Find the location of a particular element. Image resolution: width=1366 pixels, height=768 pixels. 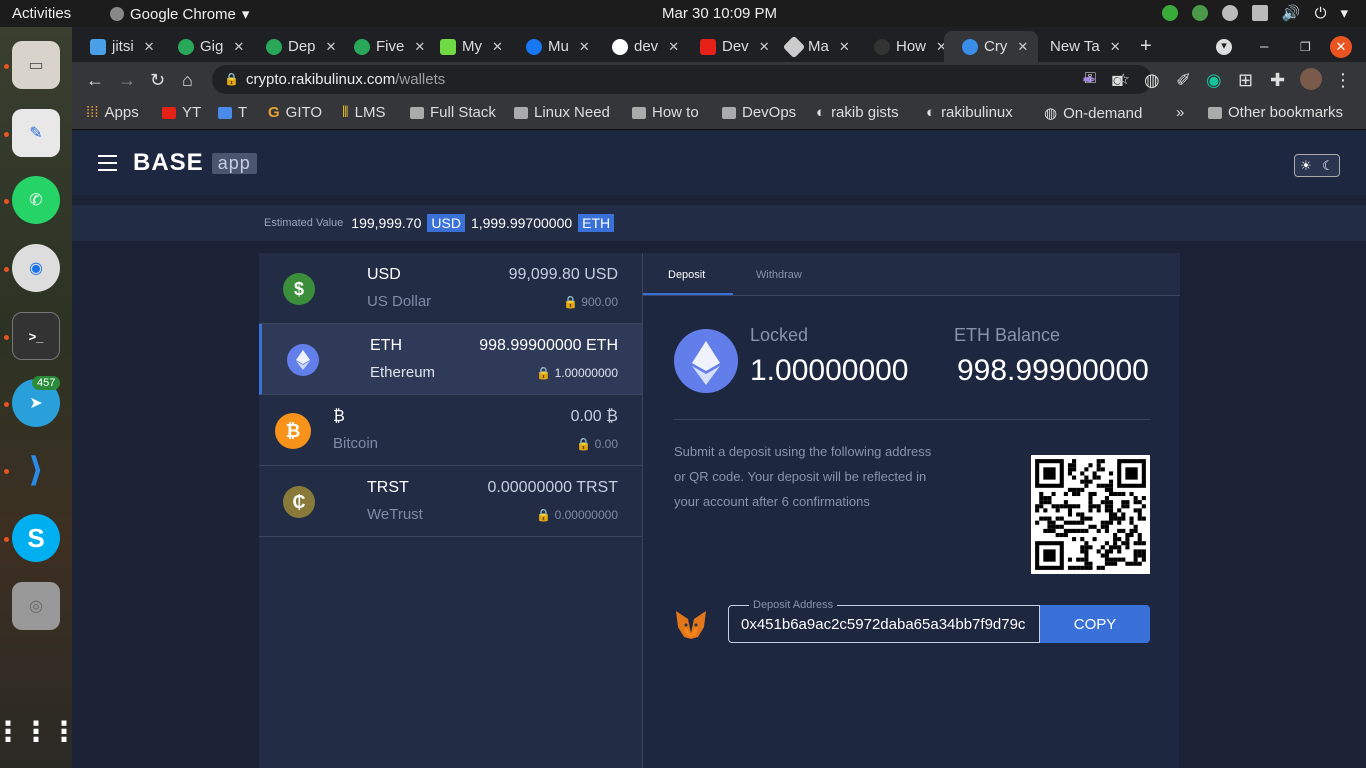

profile-avatar is located at coordinates (1311, 79).